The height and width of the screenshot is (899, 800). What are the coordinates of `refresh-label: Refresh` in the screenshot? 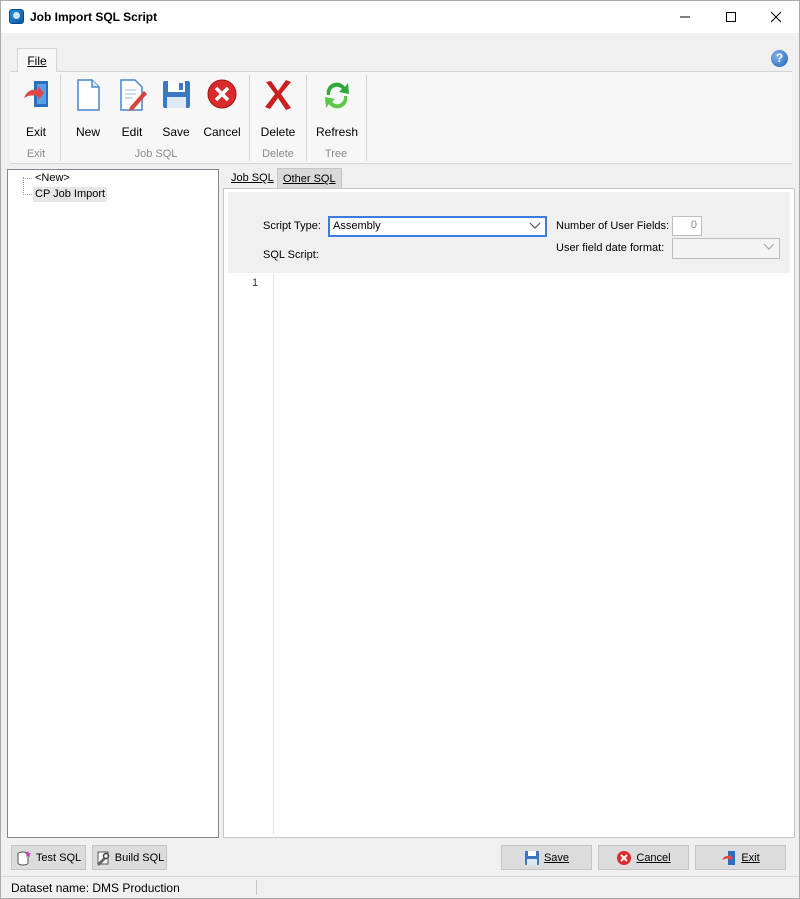 It's located at (337, 132).